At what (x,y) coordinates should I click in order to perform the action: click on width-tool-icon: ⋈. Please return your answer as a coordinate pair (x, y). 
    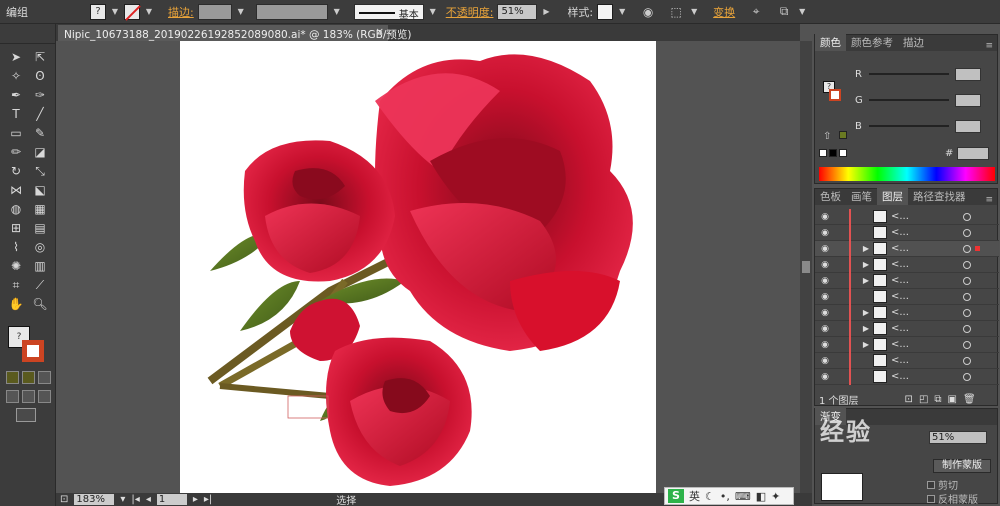
    Looking at the image, I should click on (16, 190).